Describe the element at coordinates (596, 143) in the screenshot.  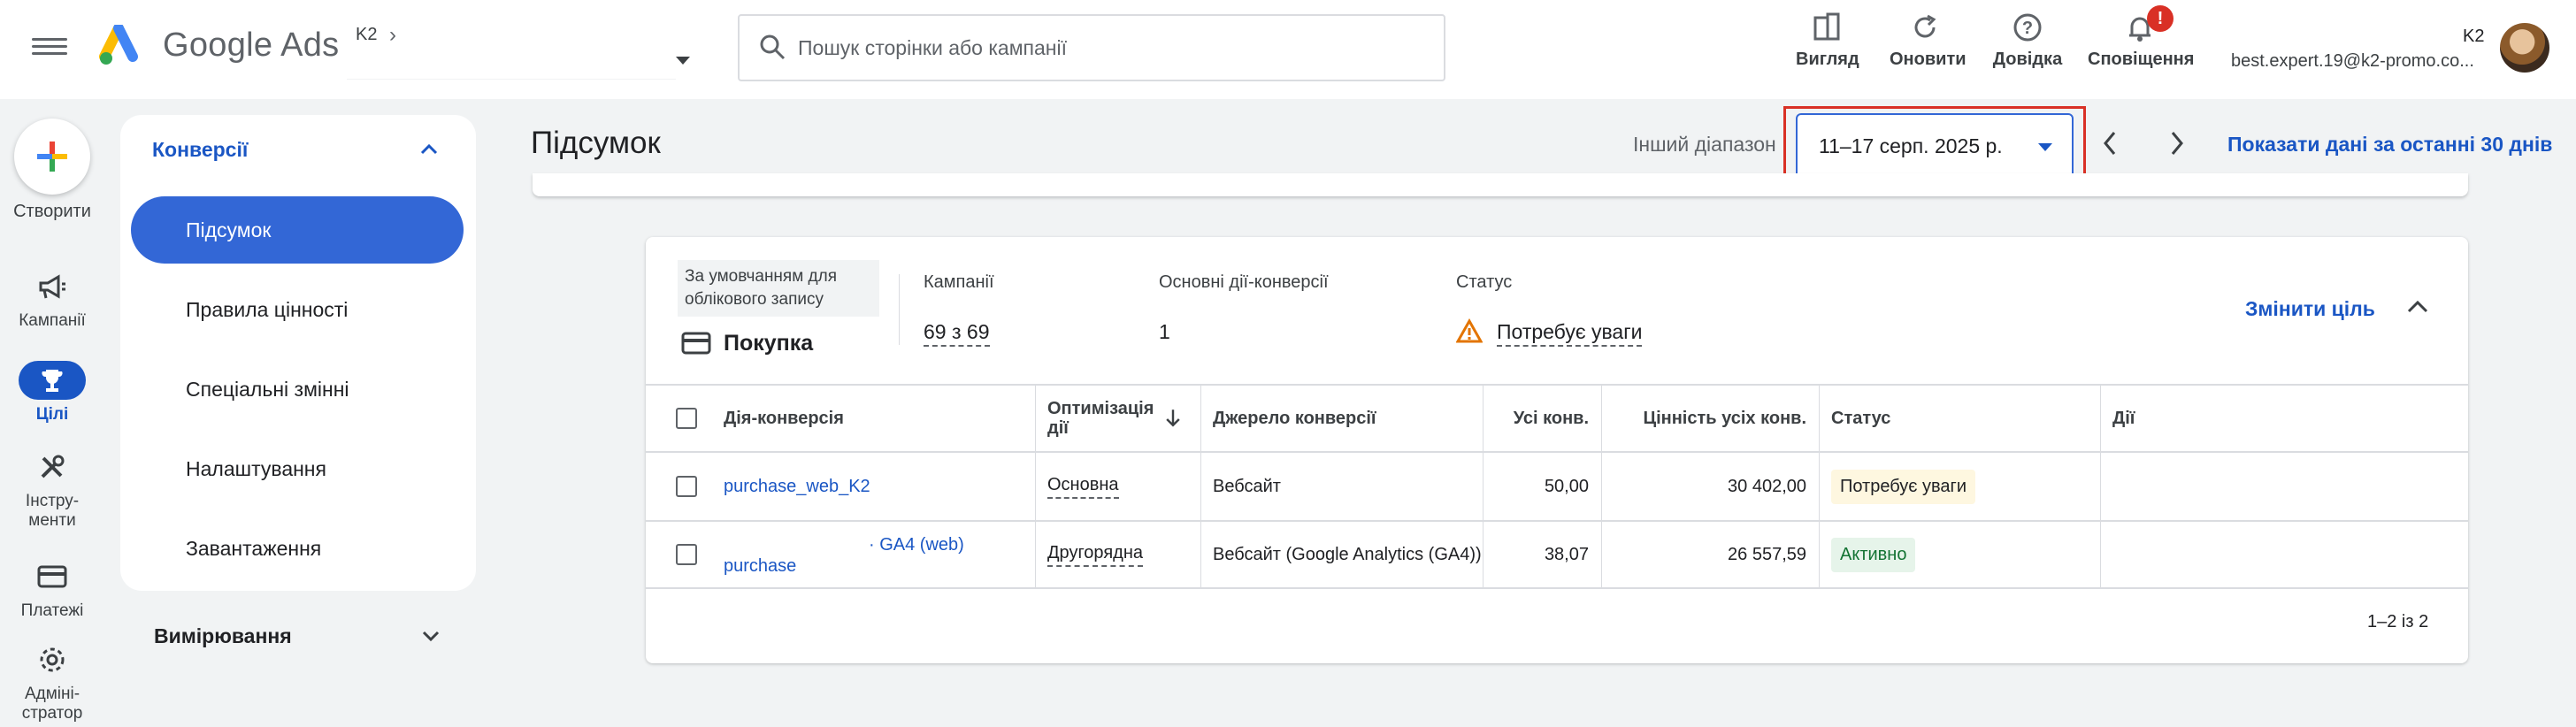
I see `page-title: Підсумок` at that location.